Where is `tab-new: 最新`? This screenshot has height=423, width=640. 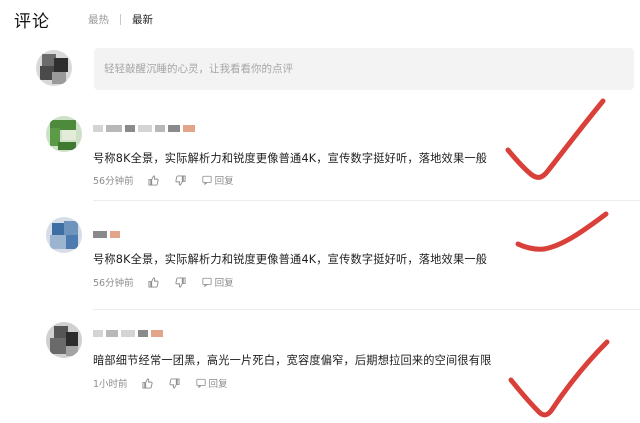
tab-new: 最新 is located at coordinates (142, 19).